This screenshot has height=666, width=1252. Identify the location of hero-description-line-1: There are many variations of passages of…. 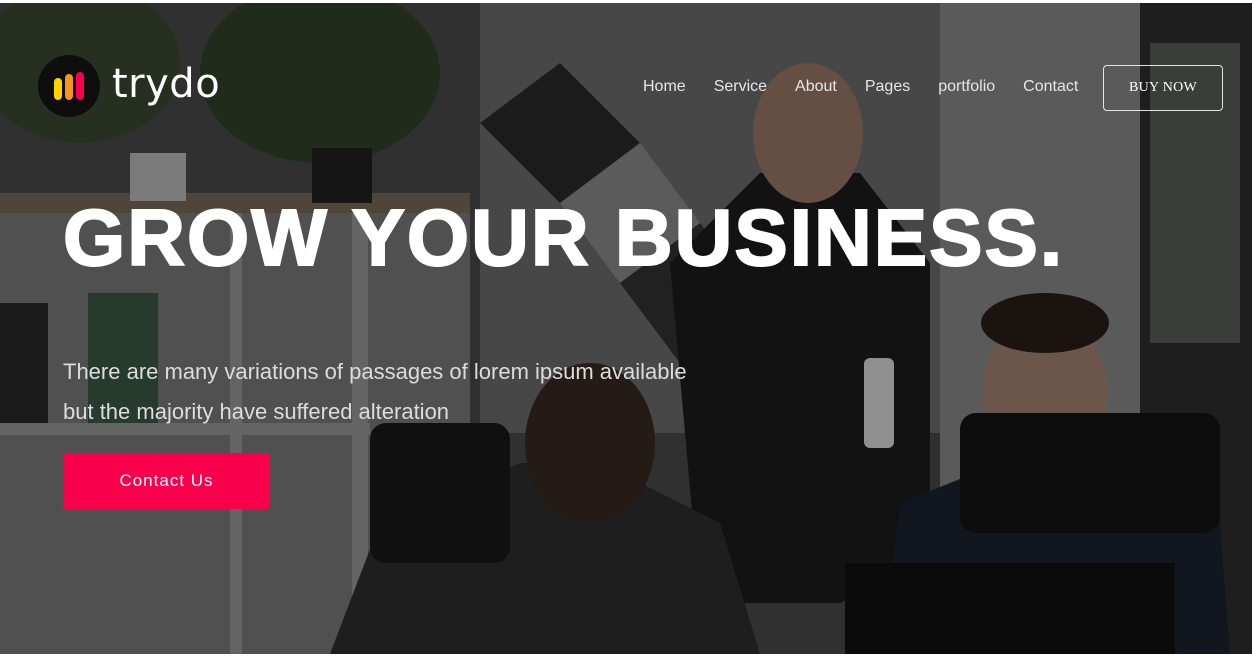
(375, 371).